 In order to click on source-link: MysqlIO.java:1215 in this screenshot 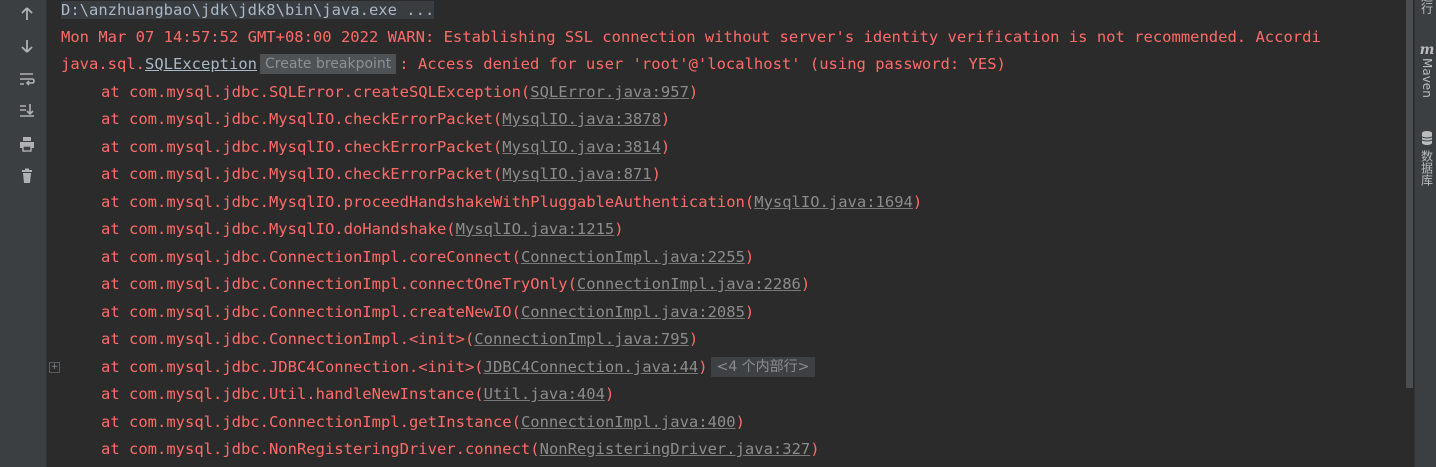, I will do `click(535, 229)`.